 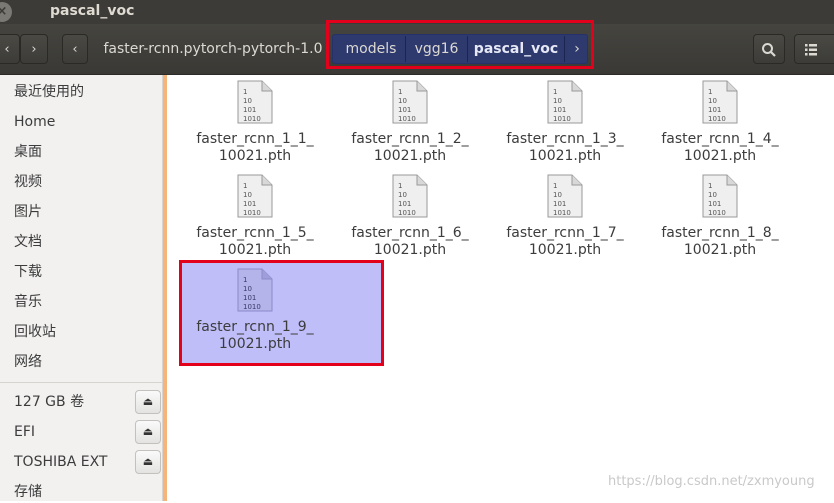 I want to click on file-item: 1 10 101 1010 faster_rcnn_1_8_ 10021.pth, so click(x=720, y=216).